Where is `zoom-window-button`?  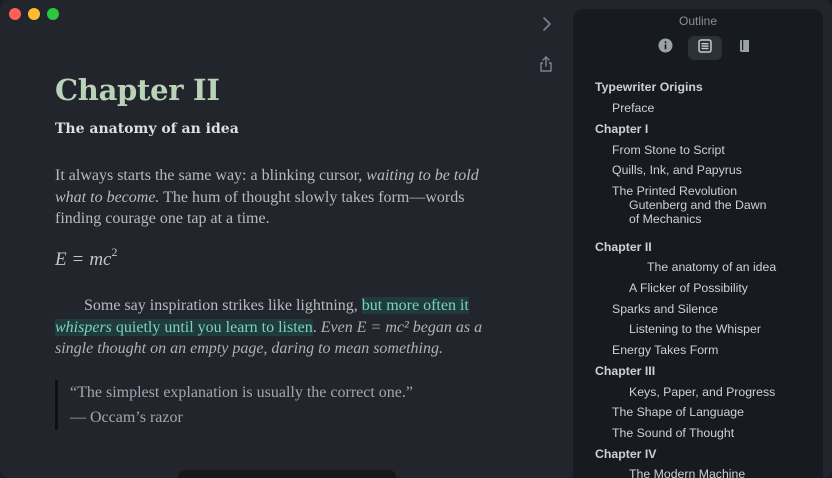
zoom-window-button is located at coordinates (53, 14).